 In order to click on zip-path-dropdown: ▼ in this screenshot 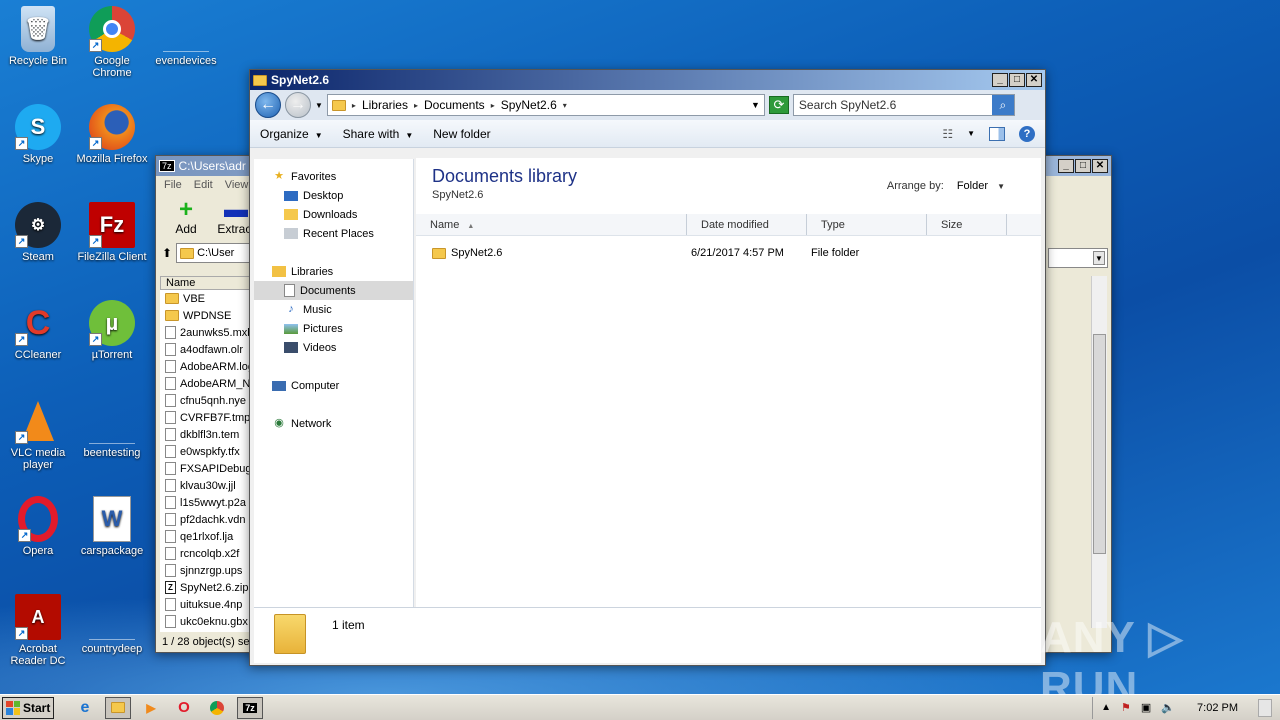, I will do `click(1078, 258)`.